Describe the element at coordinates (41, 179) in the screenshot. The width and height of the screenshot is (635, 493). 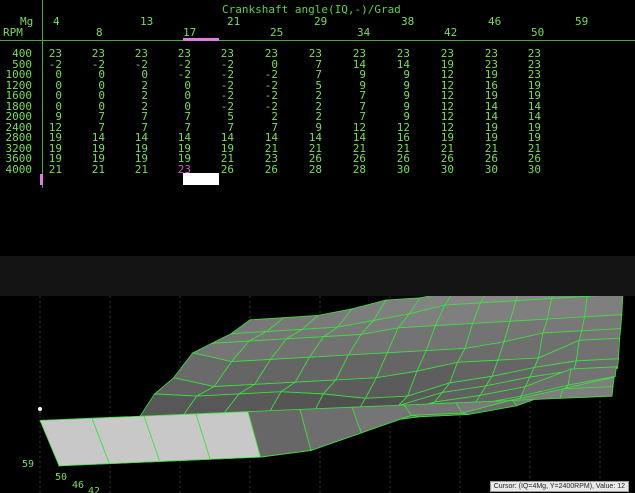
I see `selected-row-marker` at that location.